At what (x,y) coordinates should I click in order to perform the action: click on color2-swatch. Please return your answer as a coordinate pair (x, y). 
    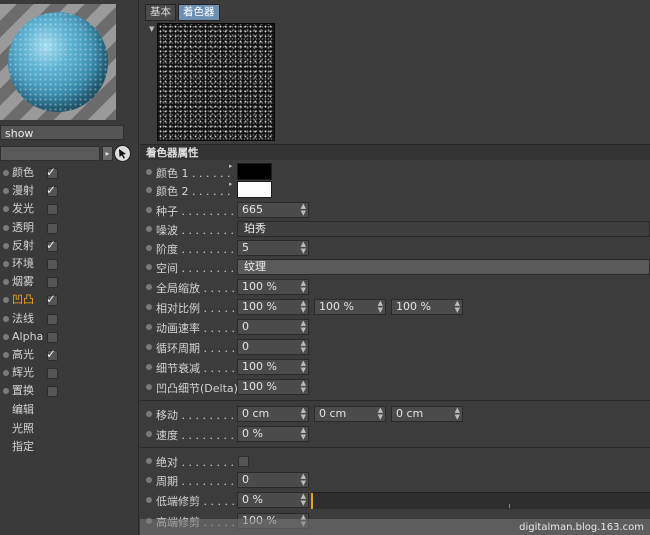
    Looking at the image, I should click on (254, 189).